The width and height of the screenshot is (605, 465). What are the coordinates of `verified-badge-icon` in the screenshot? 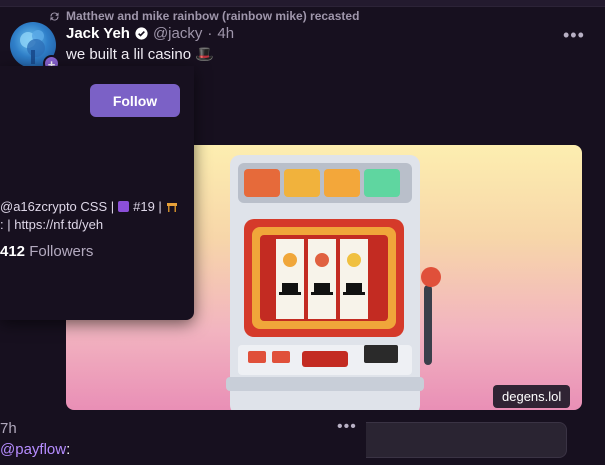 It's located at (141, 33).